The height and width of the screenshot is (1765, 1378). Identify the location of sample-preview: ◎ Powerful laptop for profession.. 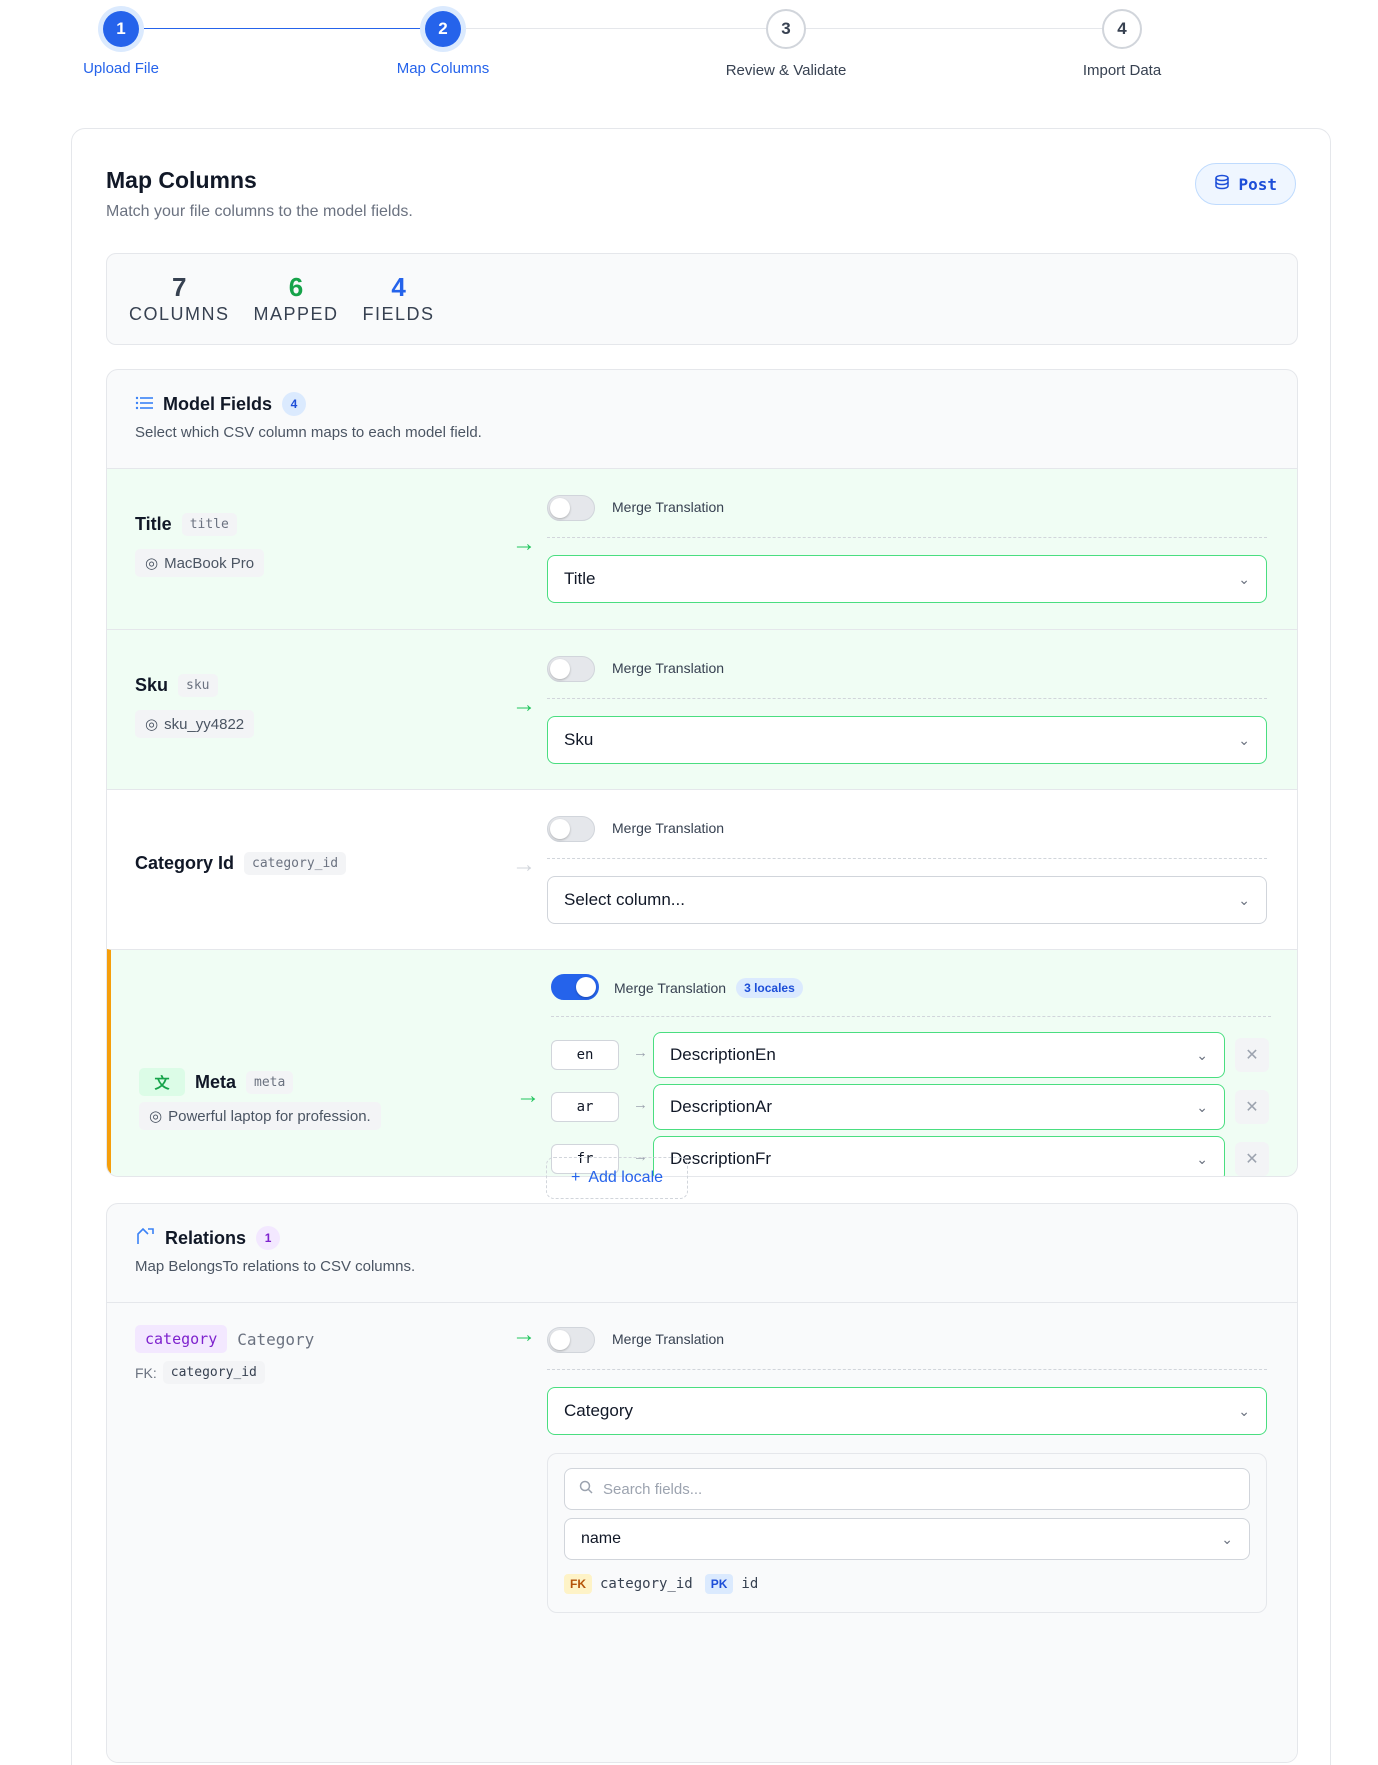
(260, 1116).